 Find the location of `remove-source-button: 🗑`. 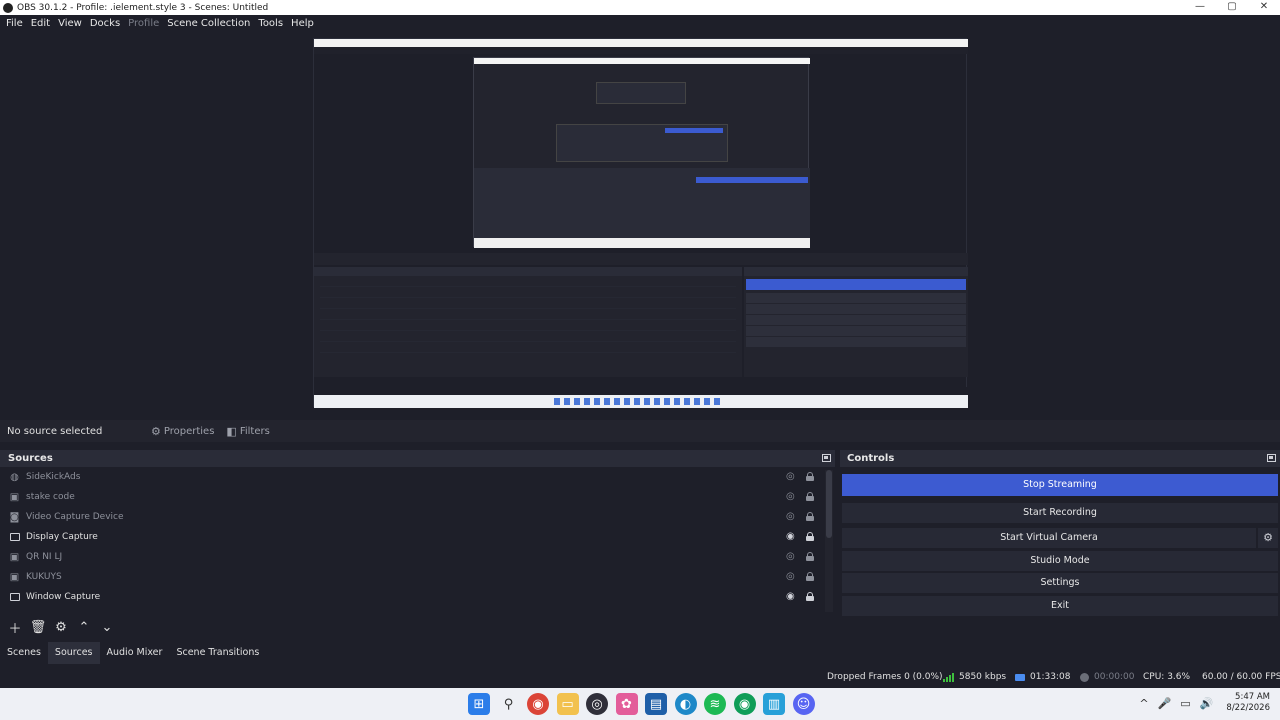

remove-source-button: 🗑 is located at coordinates (38, 627).